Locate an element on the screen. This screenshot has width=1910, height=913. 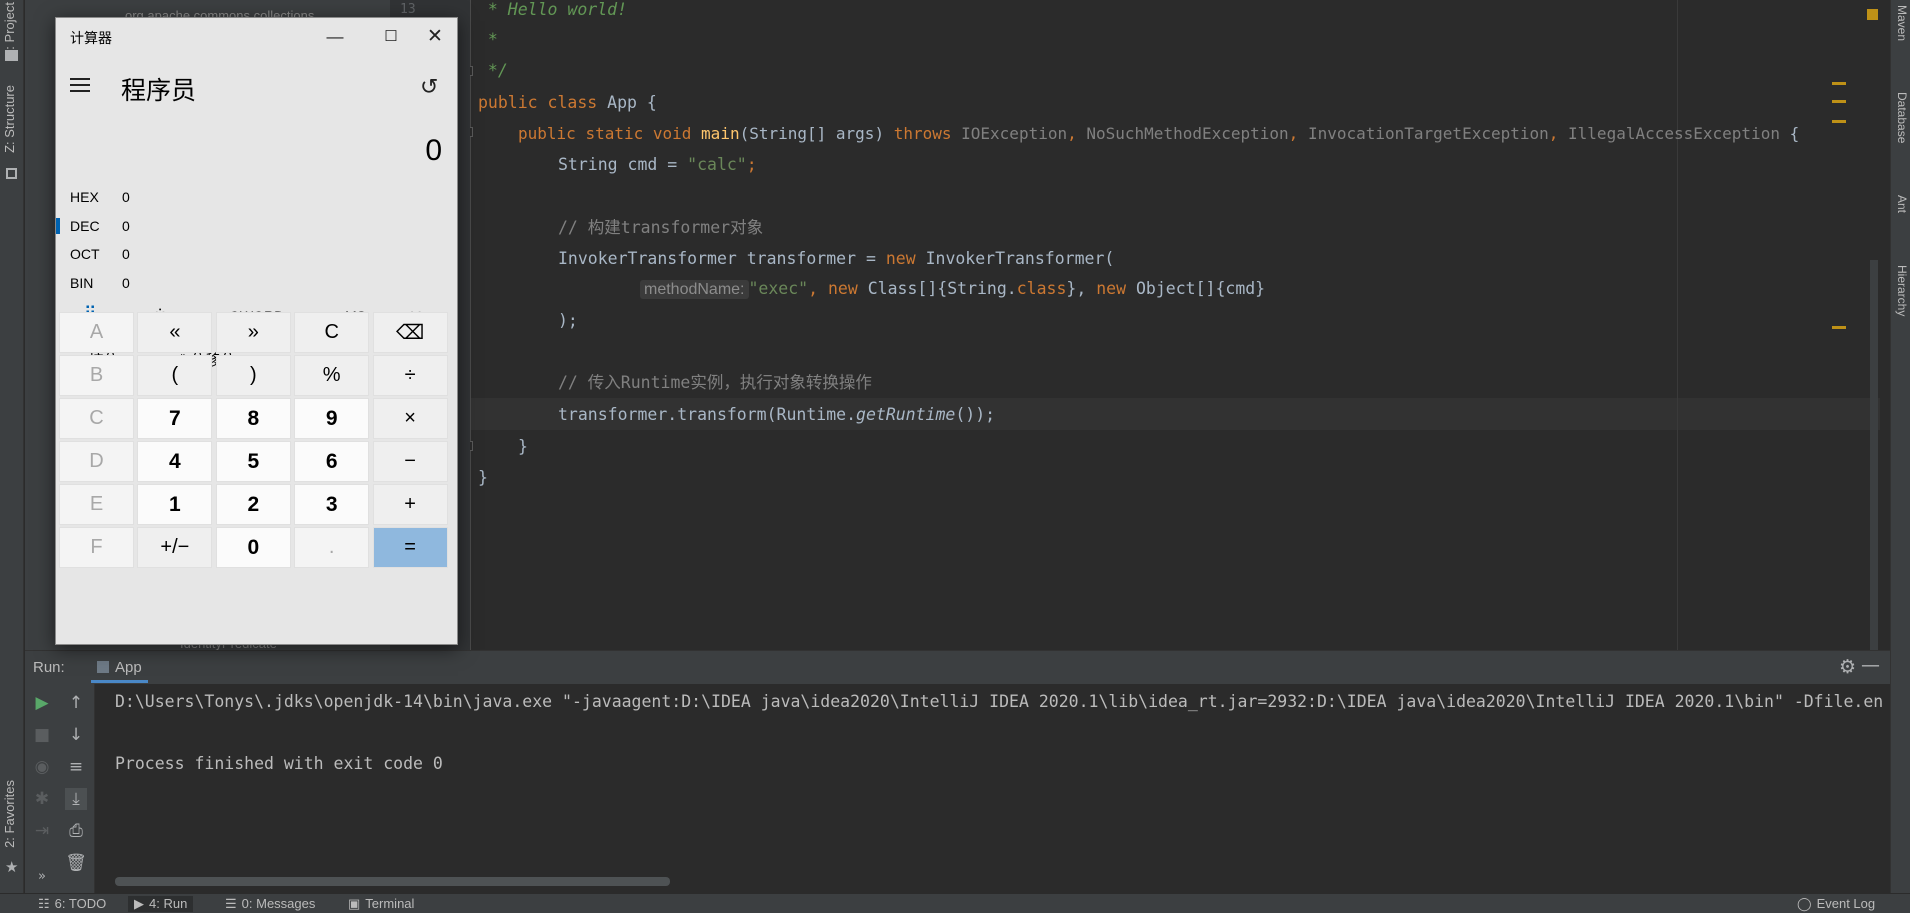
key-open-paren: ( is located at coordinates (175, 375).